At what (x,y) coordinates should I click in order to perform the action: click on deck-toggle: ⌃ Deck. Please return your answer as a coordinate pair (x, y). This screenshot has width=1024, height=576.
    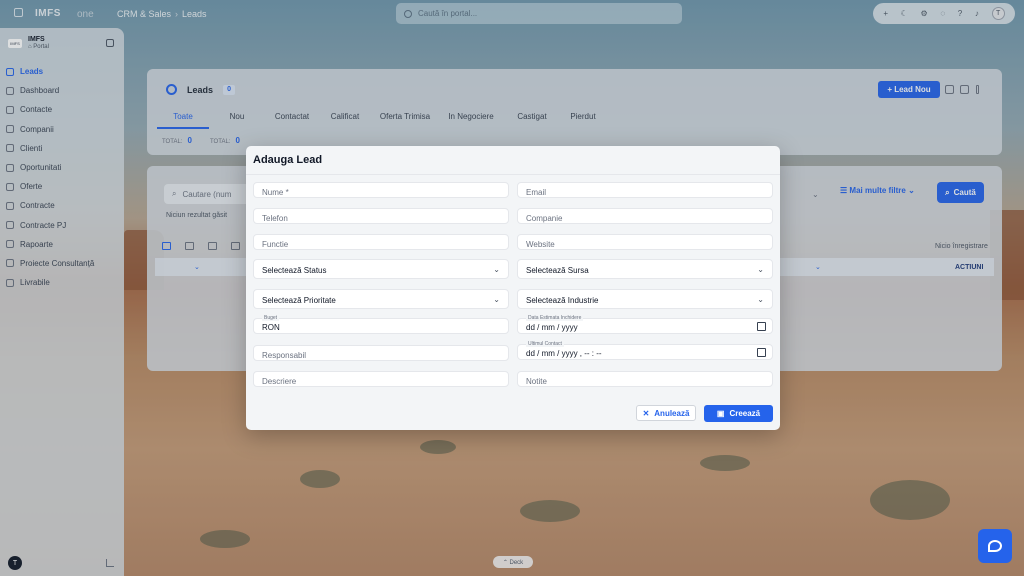
    Looking at the image, I should click on (513, 562).